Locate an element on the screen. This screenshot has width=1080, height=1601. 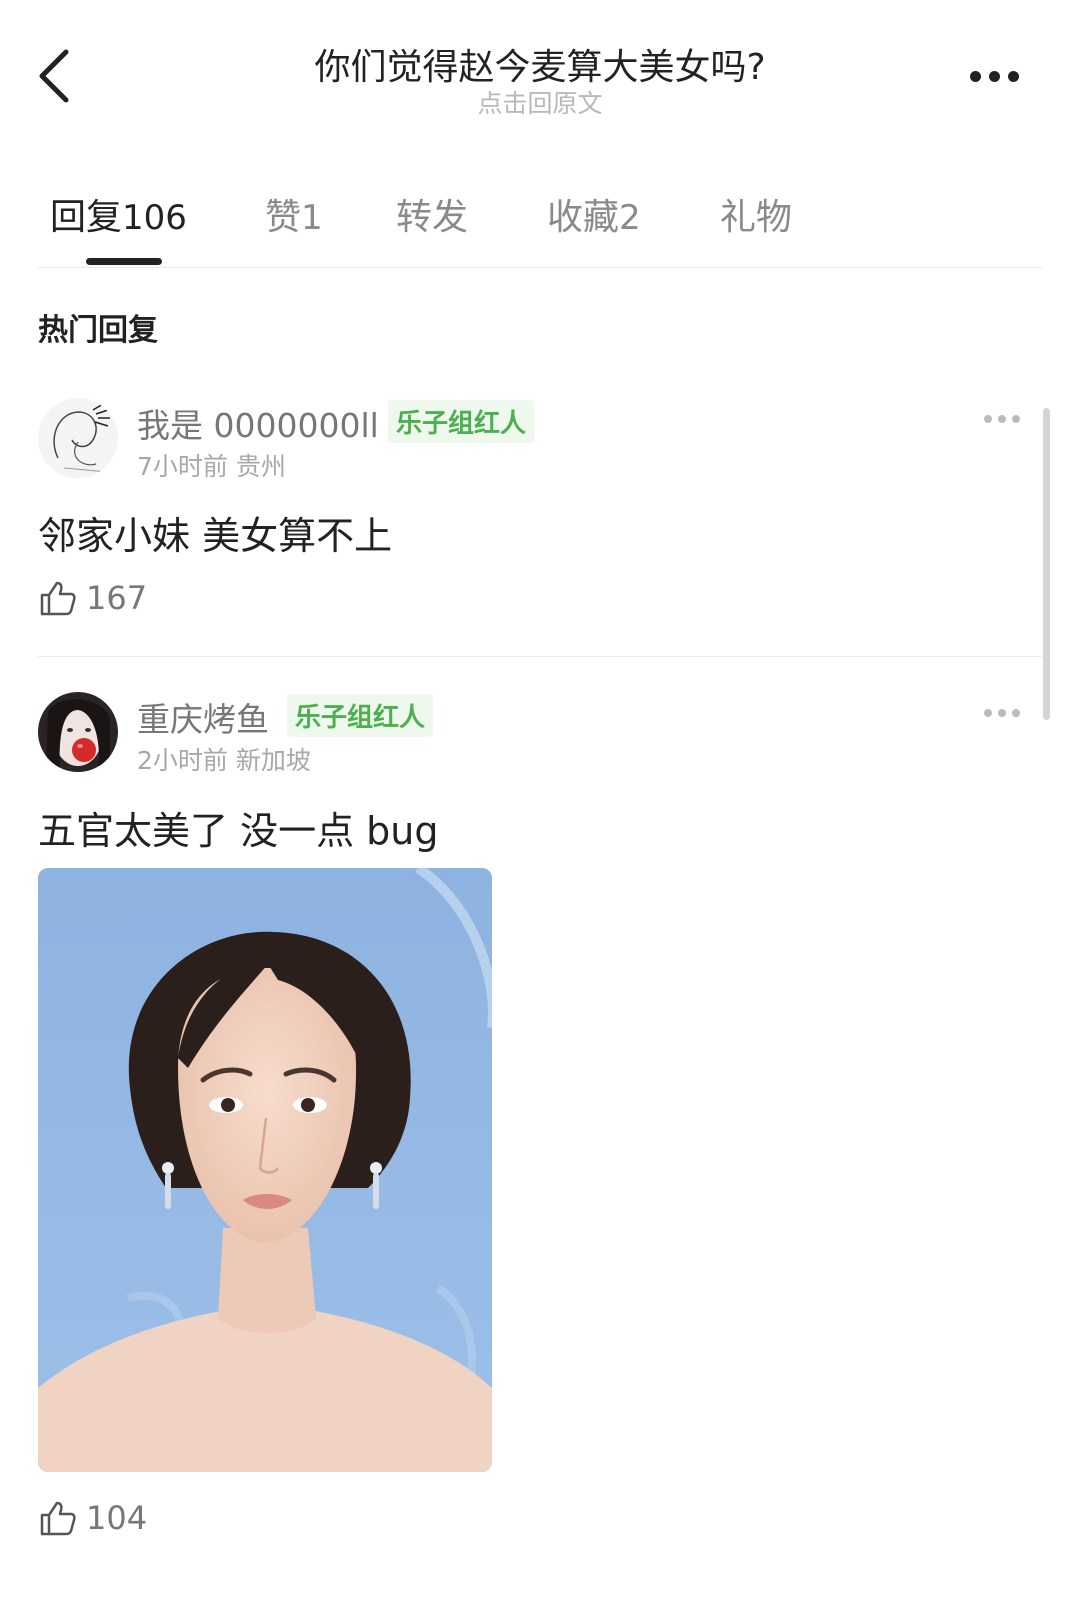
tab-reposts: 转发 is located at coordinates (432, 214).